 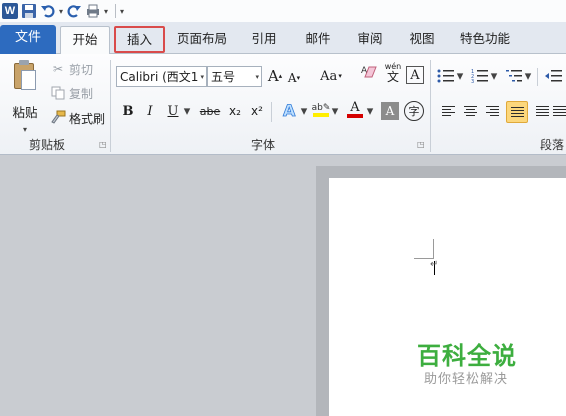 I want to click on multilevel-list-icon, so click(x=514, y=76).